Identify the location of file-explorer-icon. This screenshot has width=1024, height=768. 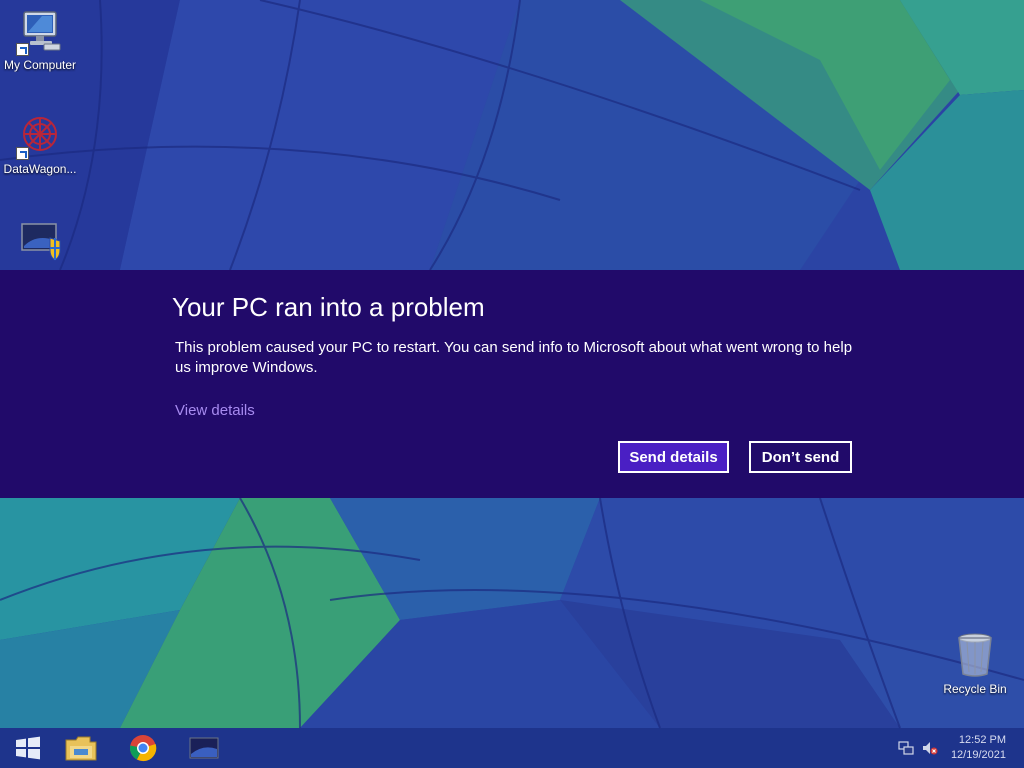
(81, 748).